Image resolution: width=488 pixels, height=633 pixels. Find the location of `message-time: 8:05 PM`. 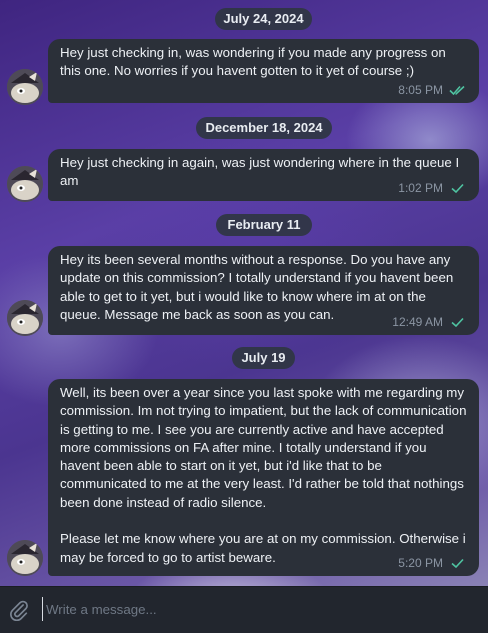

message-time: 8:05 PM is located at coordinates (420, 89).